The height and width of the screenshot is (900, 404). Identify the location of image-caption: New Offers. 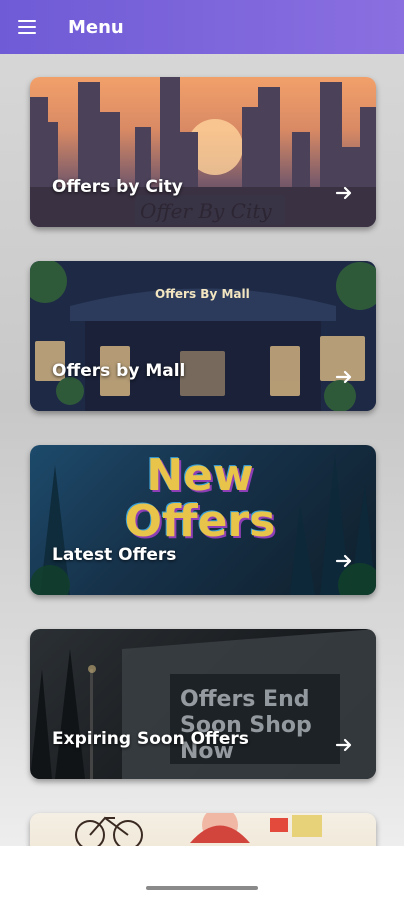
(200, 498).